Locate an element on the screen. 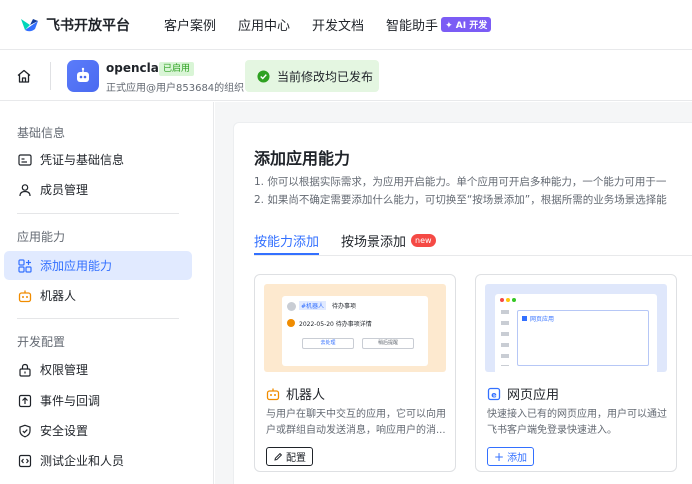 This screenshot has width=692, height=484. sidebar-item-label: 权限管理 is located at coordinates (64, 370).